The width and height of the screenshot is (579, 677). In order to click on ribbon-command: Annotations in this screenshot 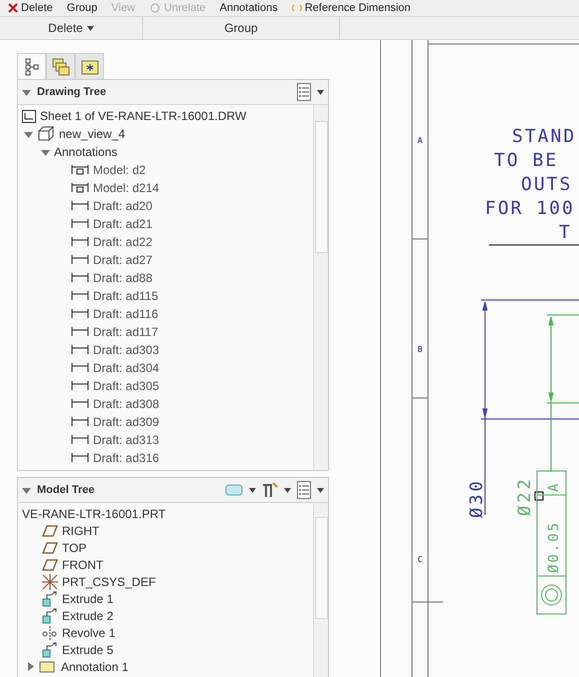, I will do `click(249, 8)`.